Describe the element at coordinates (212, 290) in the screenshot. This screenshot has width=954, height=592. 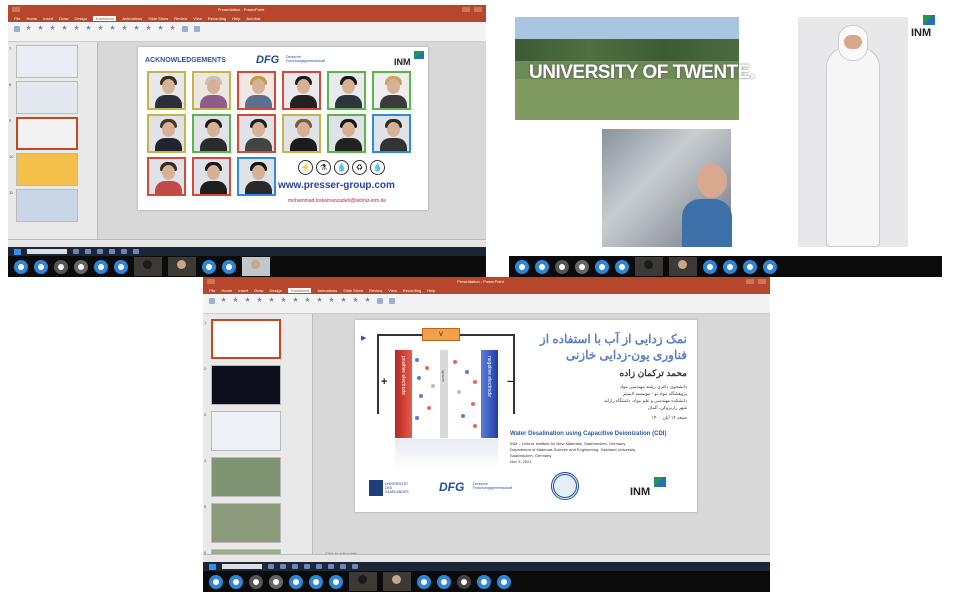
I see `tab-file: File` at that location.